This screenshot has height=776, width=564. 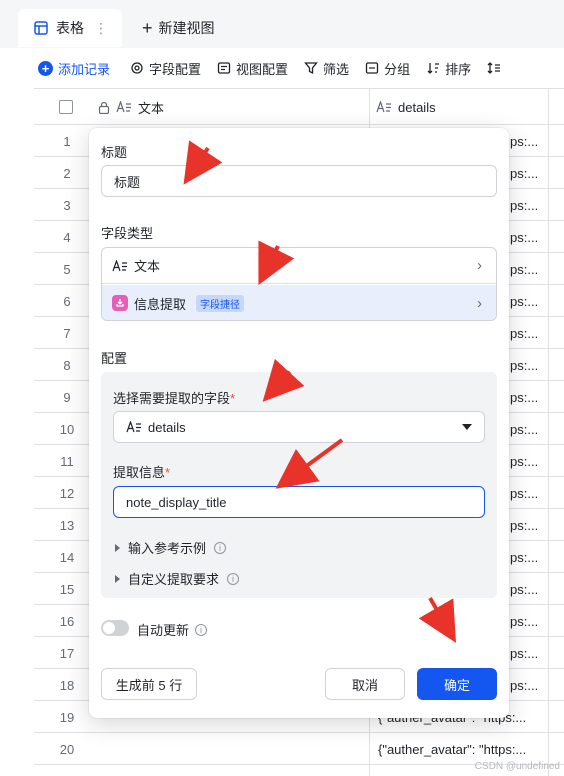 What do you see at coordinates (517, 766) in the screenshot?
I see `watermark: CSDN @undefined` at bounding box center [517, 766].